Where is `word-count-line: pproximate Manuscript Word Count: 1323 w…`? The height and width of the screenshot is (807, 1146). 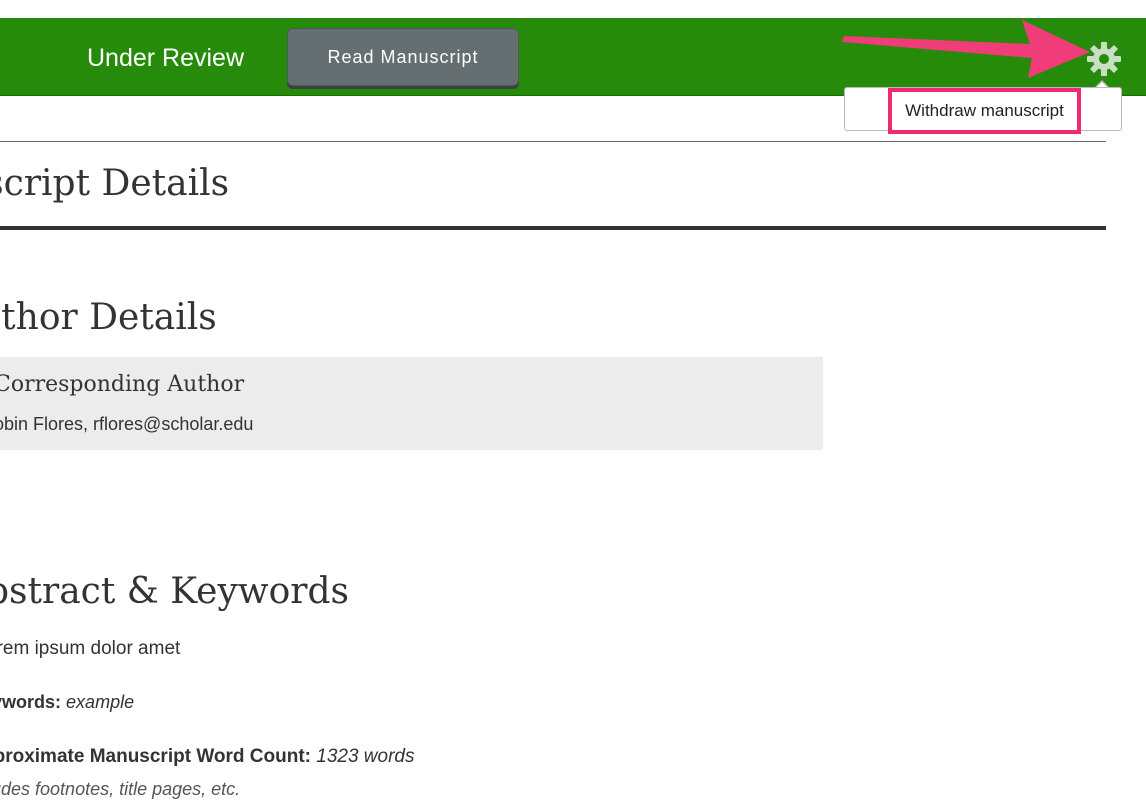
word-count-line: pproximate Manuscript Word Count: 1323 w… is located at coordinates (207, 757).